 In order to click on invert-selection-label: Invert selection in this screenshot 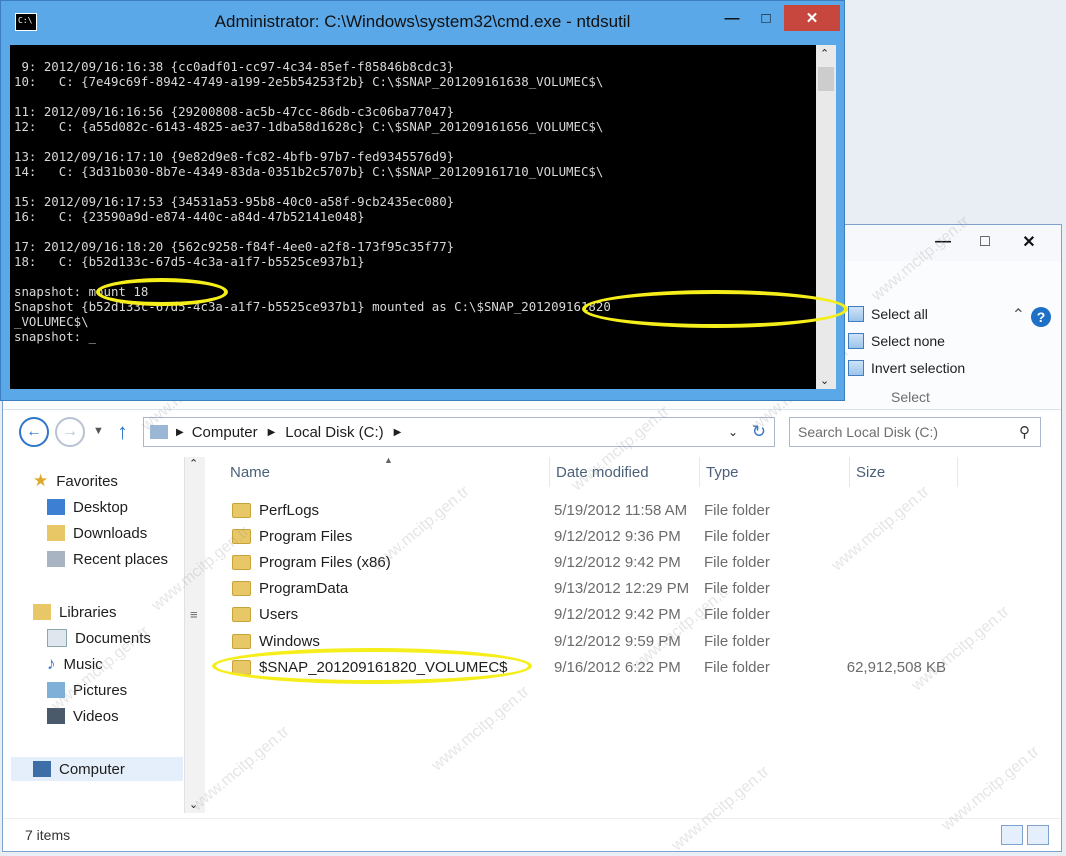, I will do `click(918, 368)`.